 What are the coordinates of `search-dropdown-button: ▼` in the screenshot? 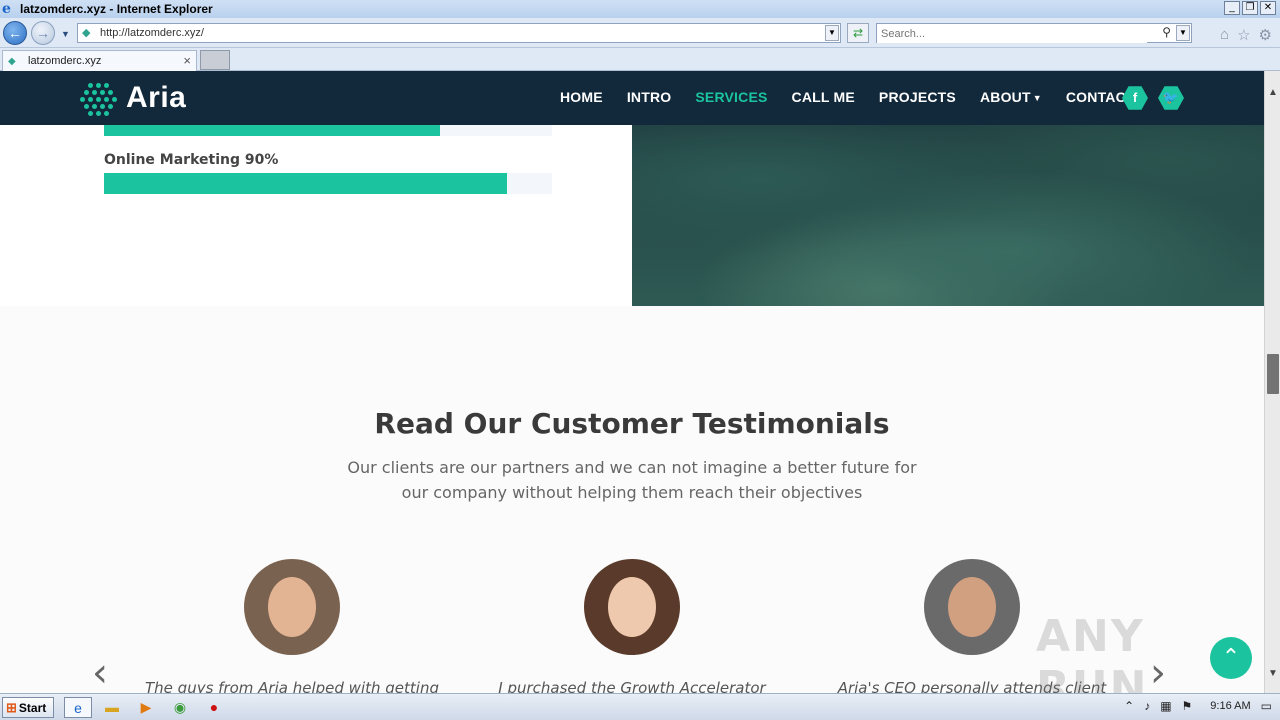 It's located at (1183, 33).